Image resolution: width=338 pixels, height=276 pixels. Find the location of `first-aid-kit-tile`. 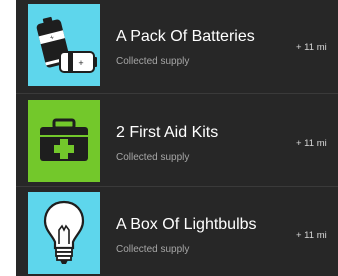

first-aid-kit-tile is located at coordinates (64, 141).